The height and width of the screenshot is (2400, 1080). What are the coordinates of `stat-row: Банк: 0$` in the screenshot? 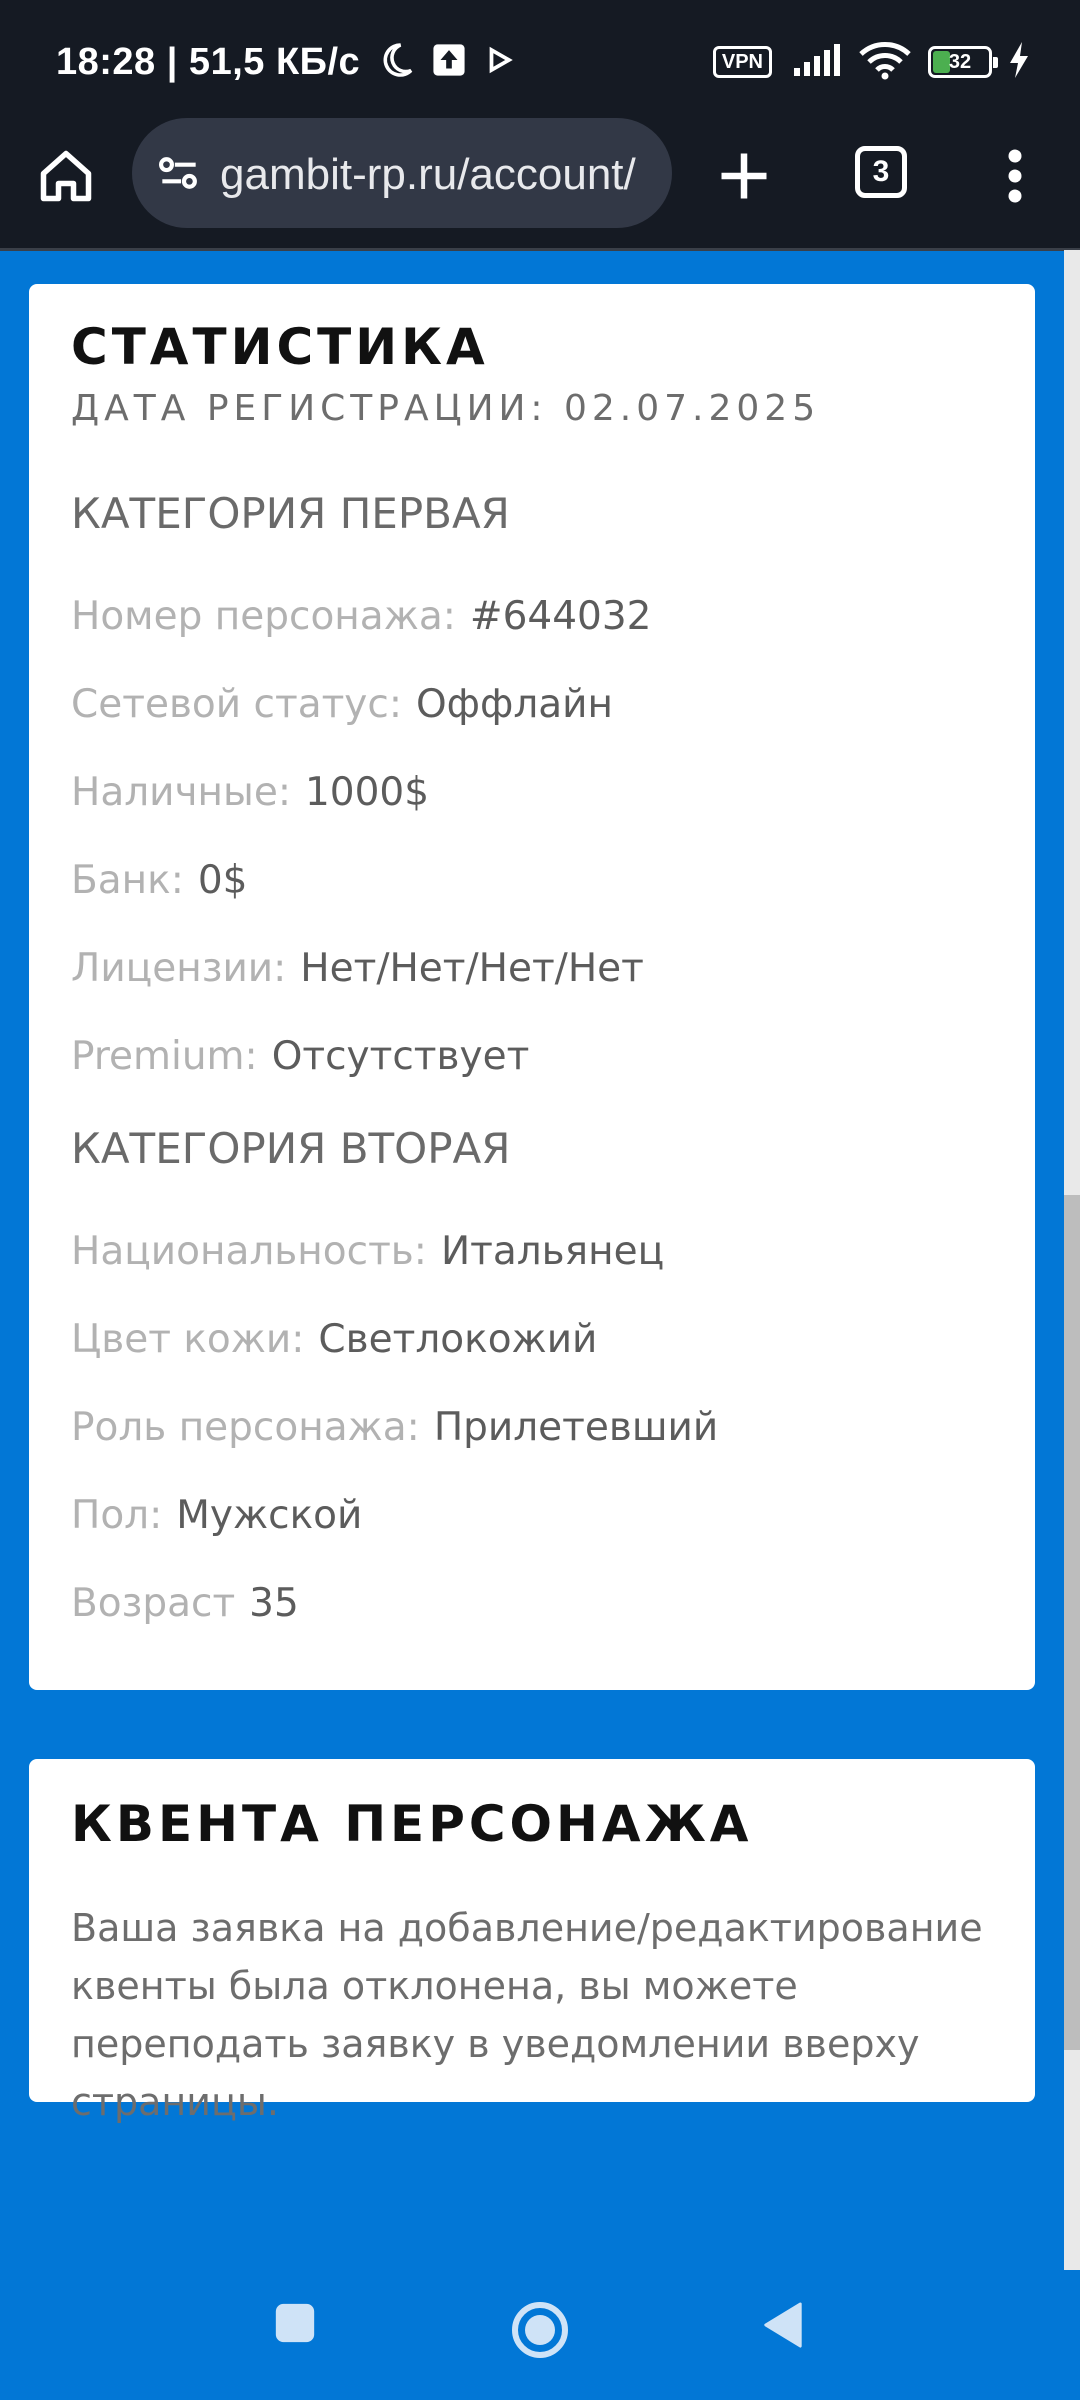 It's located at (159, 880).